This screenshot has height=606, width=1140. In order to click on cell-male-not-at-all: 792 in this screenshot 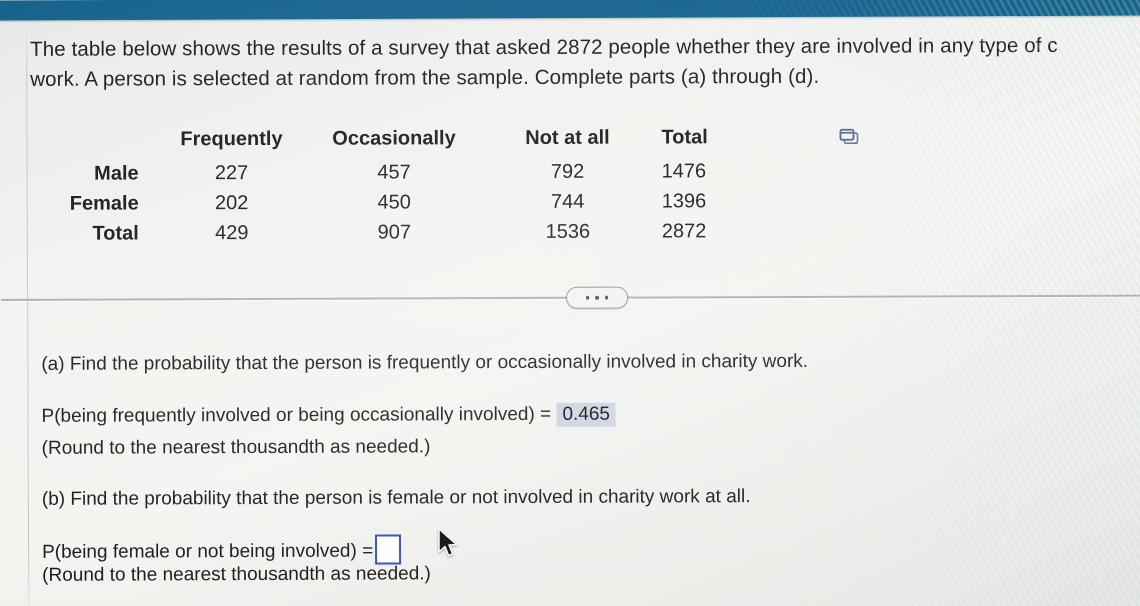, I will do `click(567, 171)`.